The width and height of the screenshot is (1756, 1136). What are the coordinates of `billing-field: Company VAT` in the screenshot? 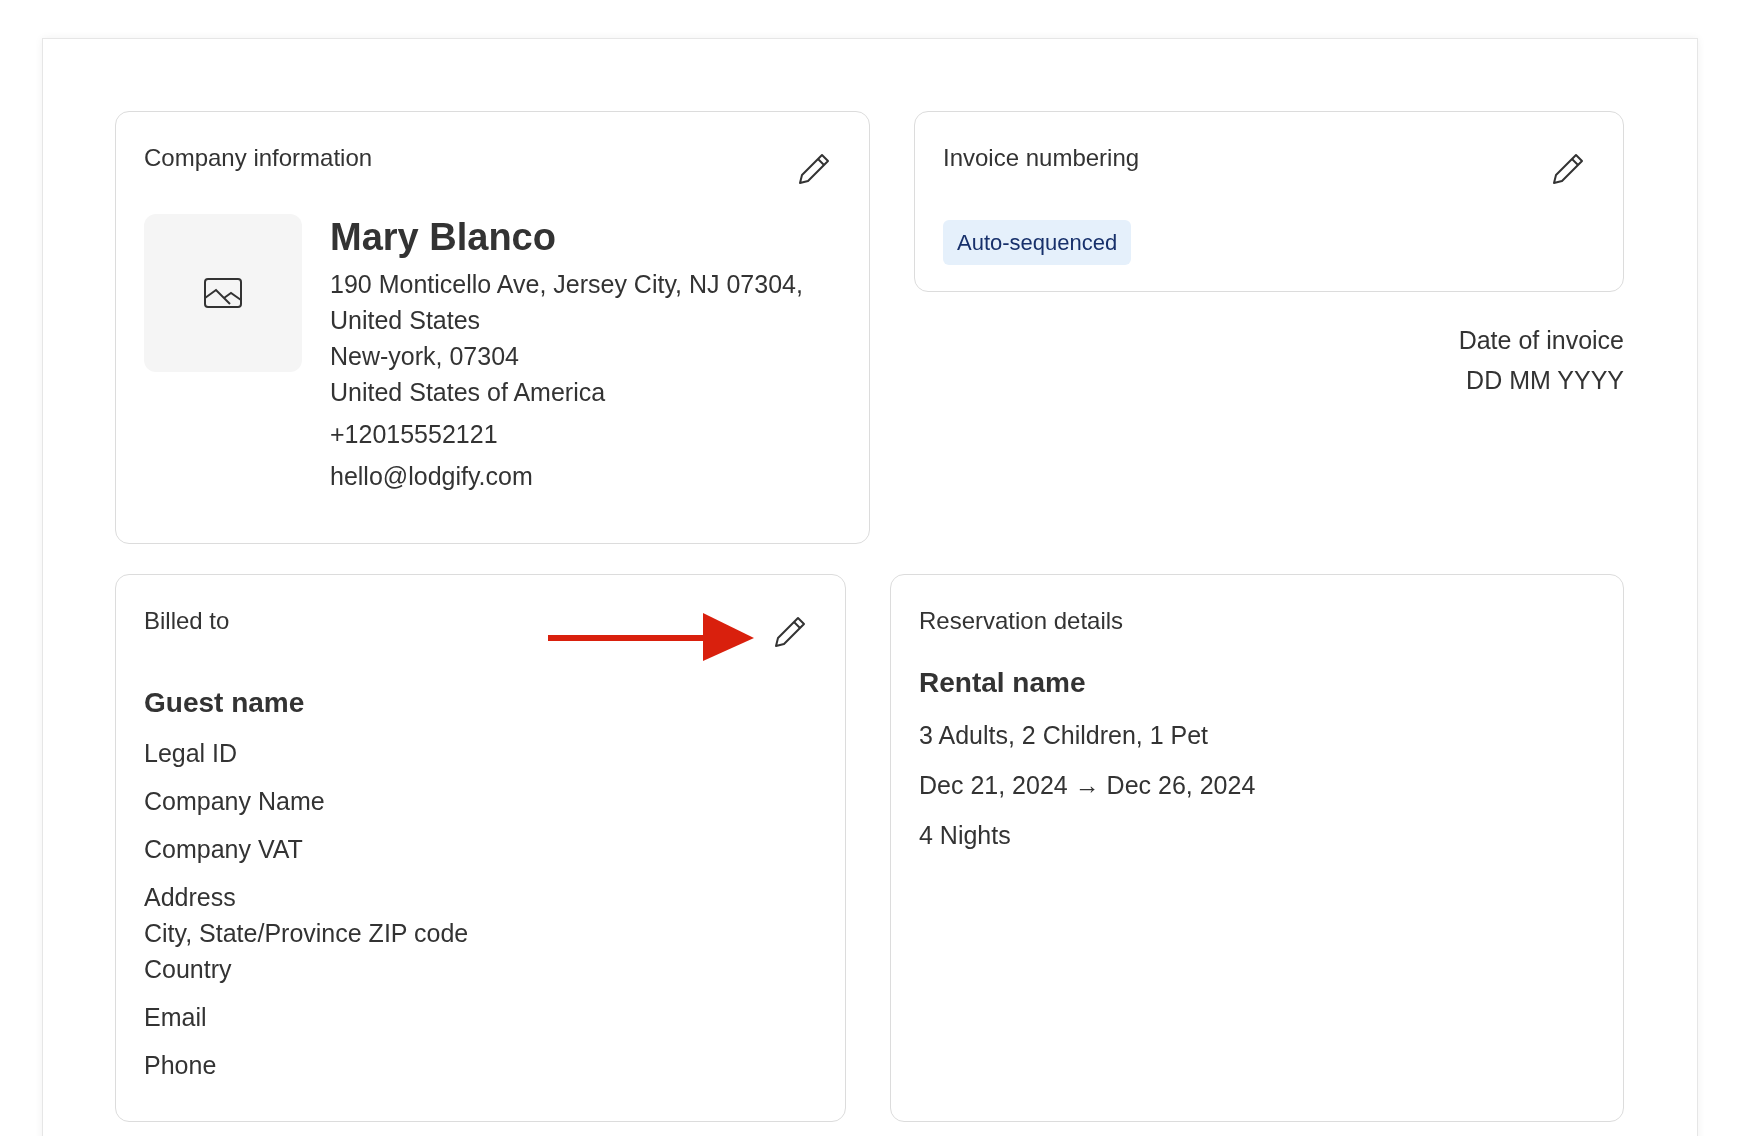 It's located at (480, 849).